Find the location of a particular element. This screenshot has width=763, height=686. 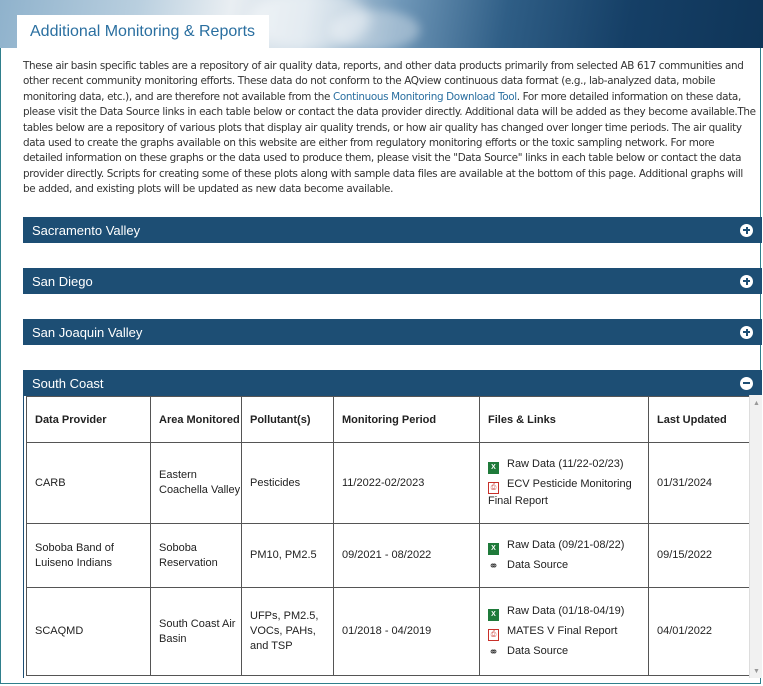

accordion-sacramento-valley: Sacramento Valley is located at coordinates (392, 230).